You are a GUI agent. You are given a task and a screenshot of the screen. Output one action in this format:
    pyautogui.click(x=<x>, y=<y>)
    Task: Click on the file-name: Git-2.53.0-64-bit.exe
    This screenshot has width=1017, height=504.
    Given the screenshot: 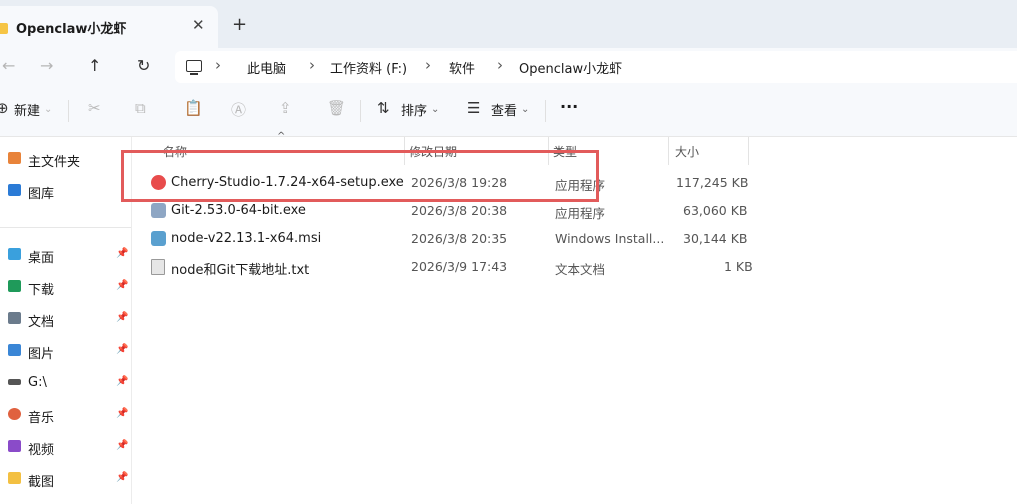 What is the action you would take?
    pyautogui.click(x=238, y=210)
    